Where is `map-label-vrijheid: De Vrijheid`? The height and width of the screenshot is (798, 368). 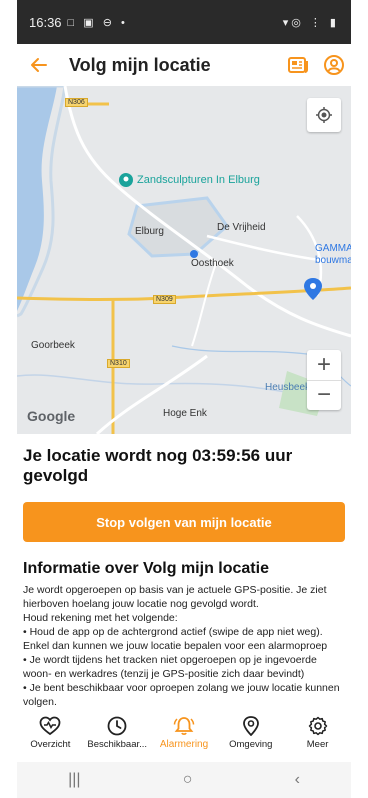 map-label-vrijheid: De Vrijheid is located at coordinates (241, 227).